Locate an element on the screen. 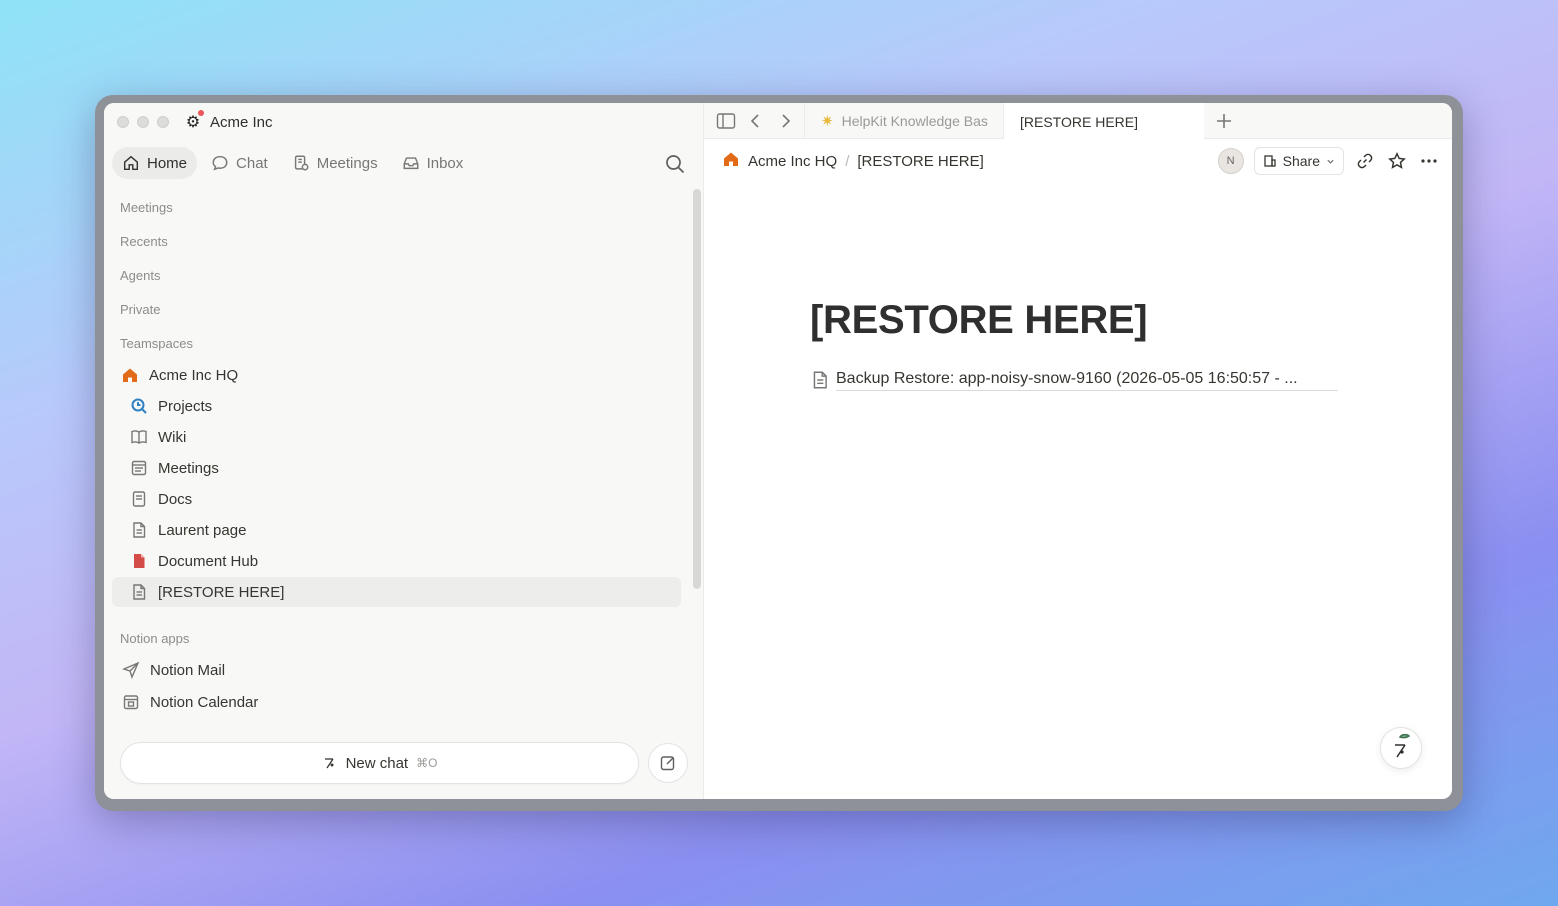  sidebar-item-label: Laurent page is located at coordinates (202, 530).